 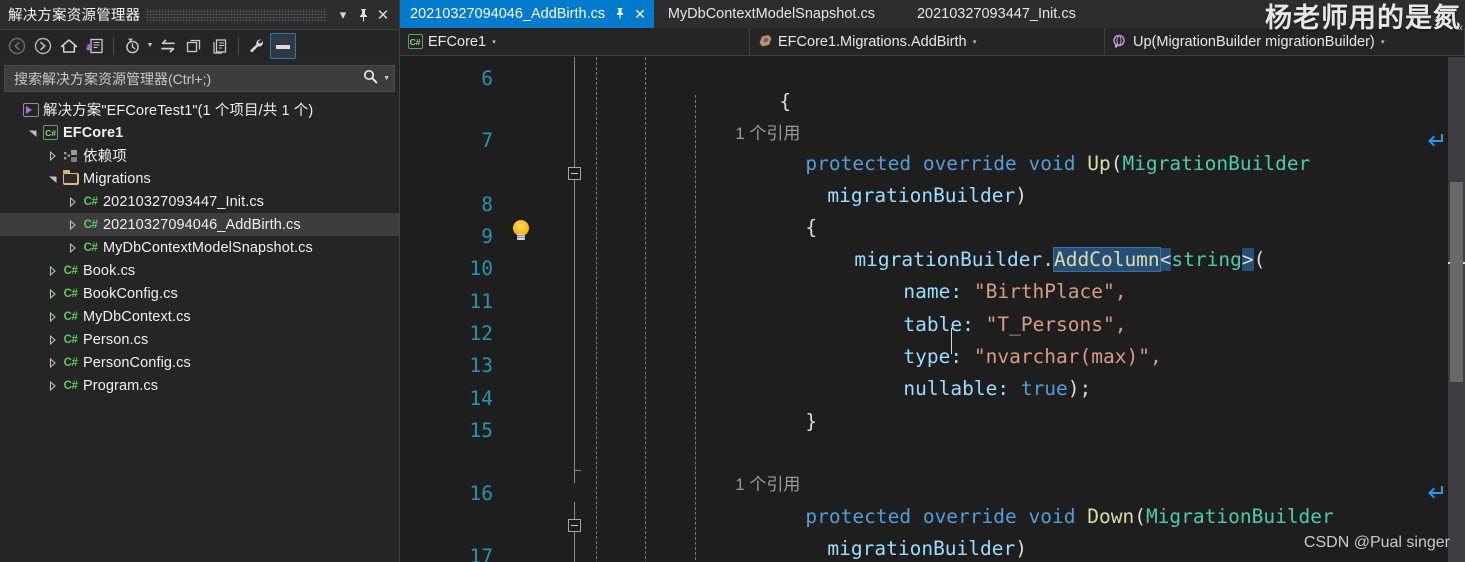 I want to click on navbar-type-dropdown: EFCore1.Migrations.AddBirth ▾, so click(x=927, y=41).